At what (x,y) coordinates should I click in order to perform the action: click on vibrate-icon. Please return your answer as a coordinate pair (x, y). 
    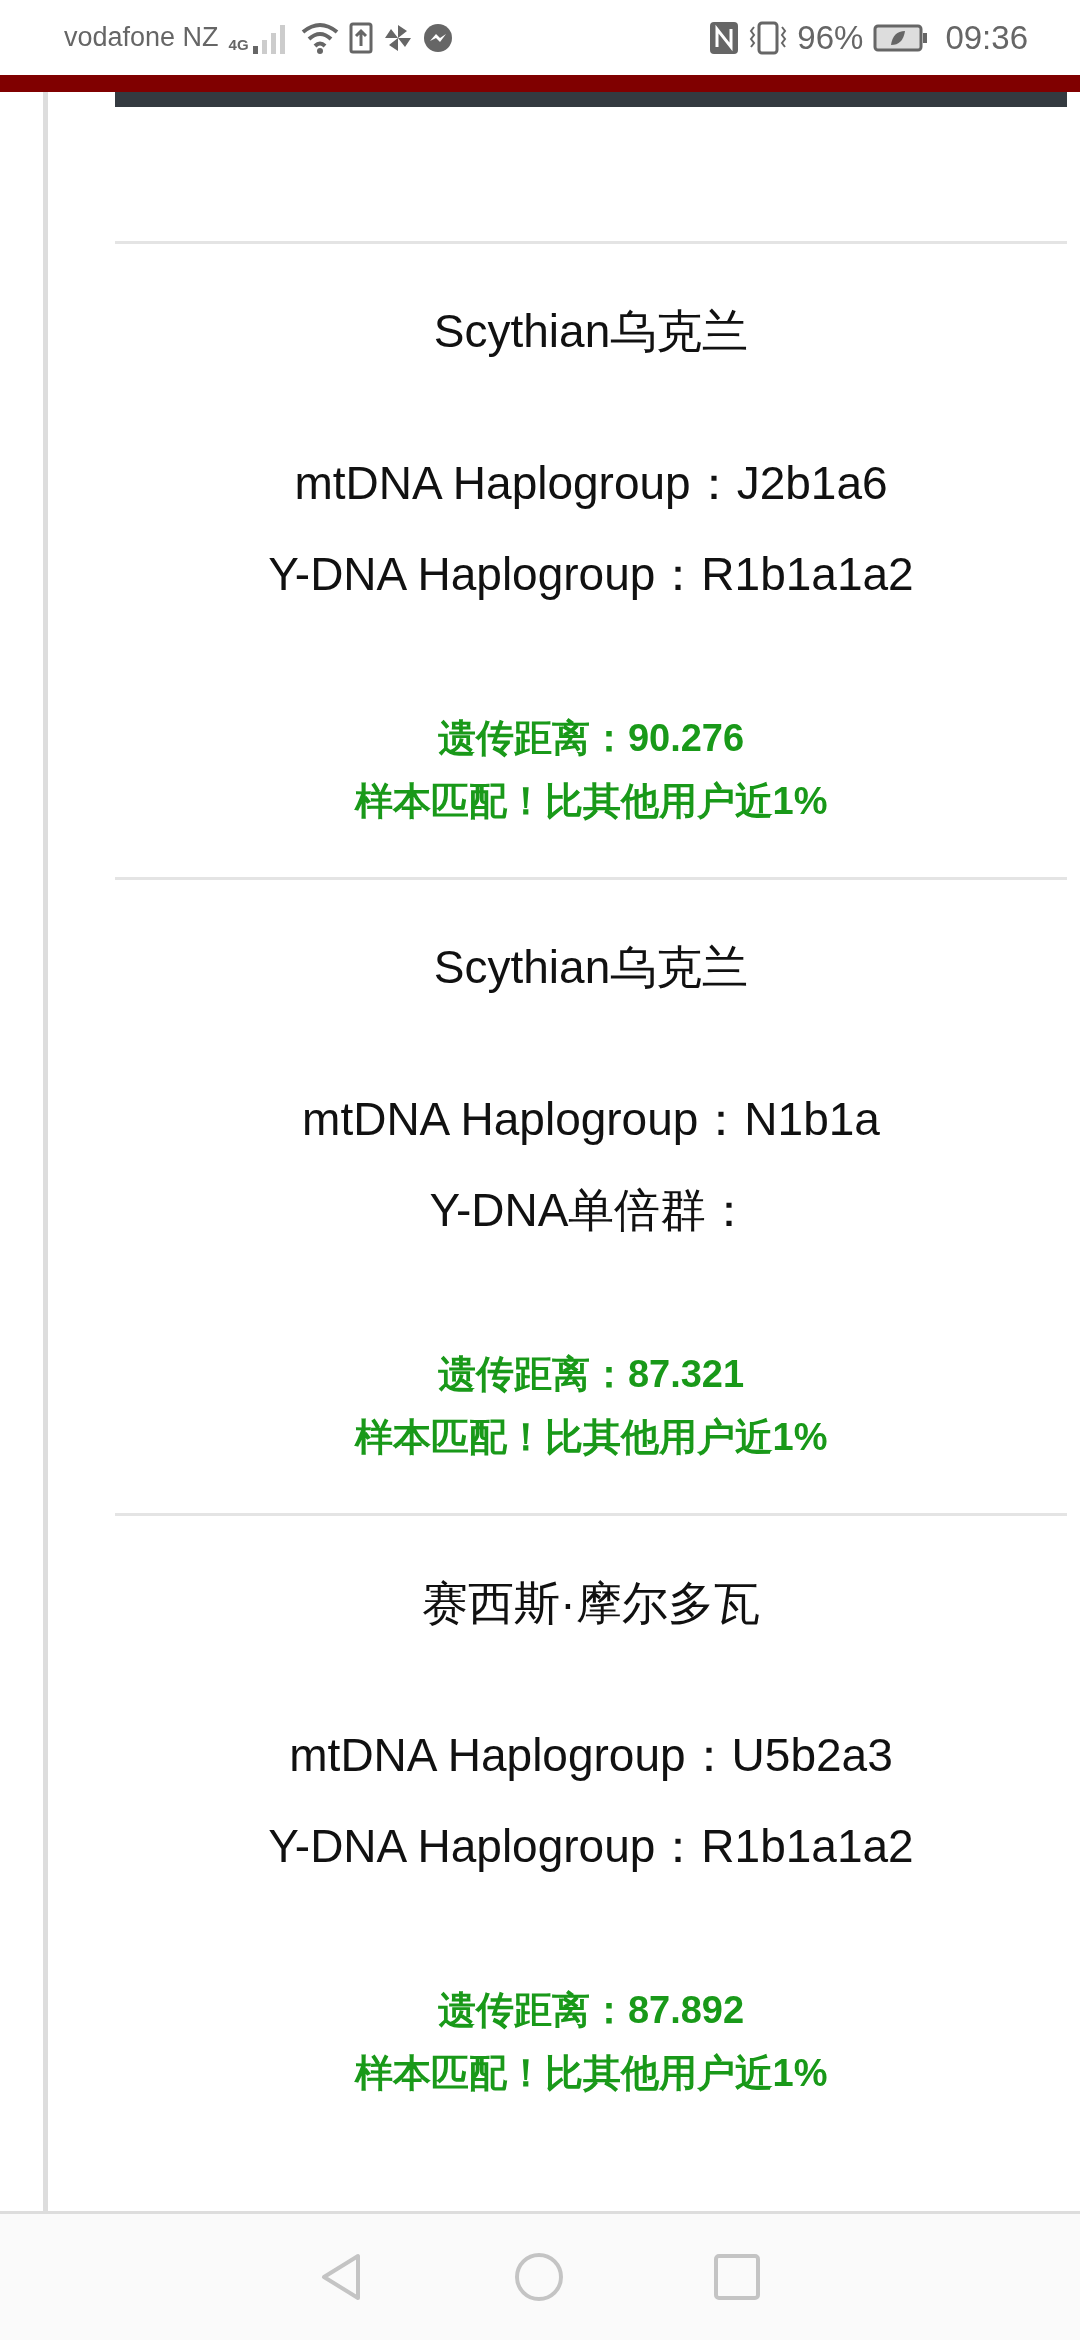
    Looking at the image, I should click on (768, 37).